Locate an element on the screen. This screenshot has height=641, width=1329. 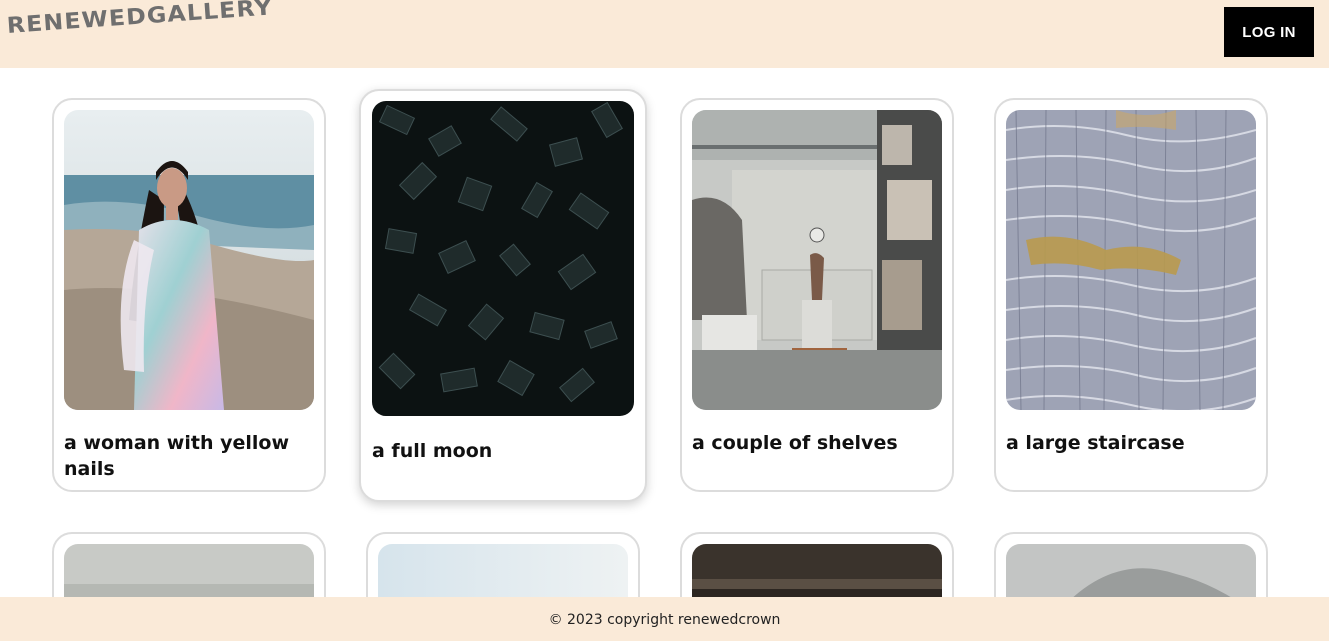
gallery-caption: a woman with yellow nails is located at coordinates (176, 456).